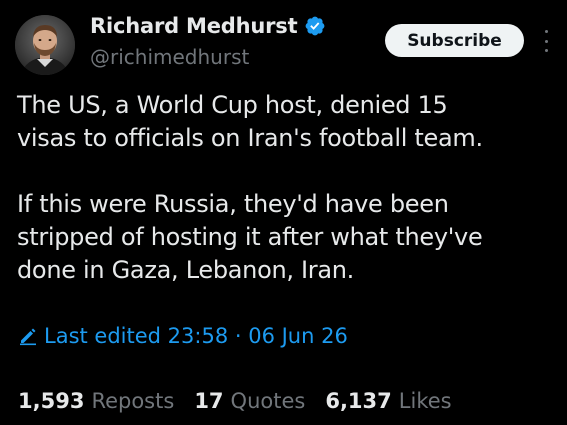  I want to click on reposts-stat: 1,593 Reposts, so click(96, 401).